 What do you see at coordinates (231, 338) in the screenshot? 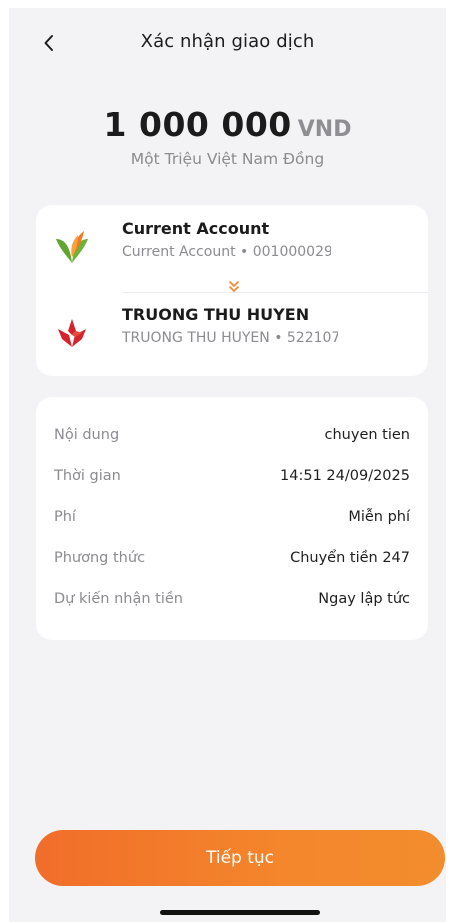
I see `destination-account-detail: TRUONG THU HUYEN • 522107` at bounding box center [231, 338].